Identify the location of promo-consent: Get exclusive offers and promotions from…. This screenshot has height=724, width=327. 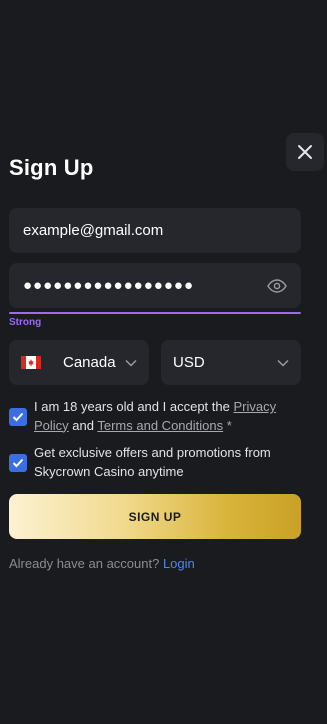
(156, 462).